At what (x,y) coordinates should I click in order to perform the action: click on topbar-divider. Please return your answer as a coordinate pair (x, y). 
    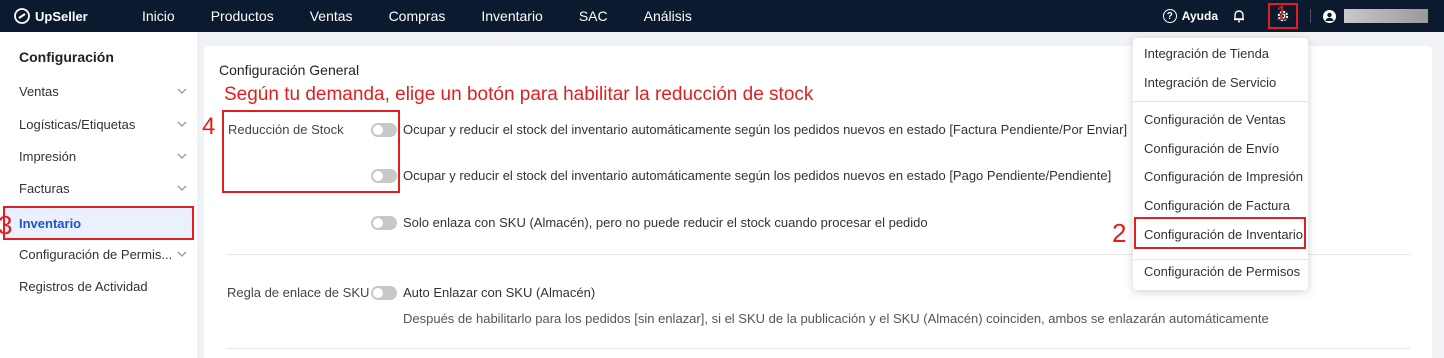
    Looking at the image, I should click on (1310, 16).